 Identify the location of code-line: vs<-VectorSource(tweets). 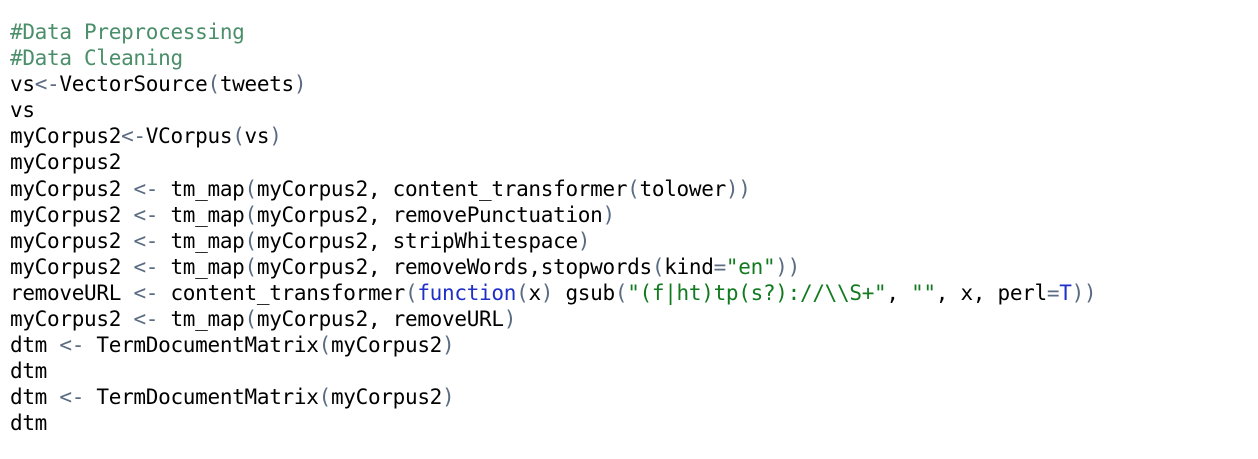
(634, 84).